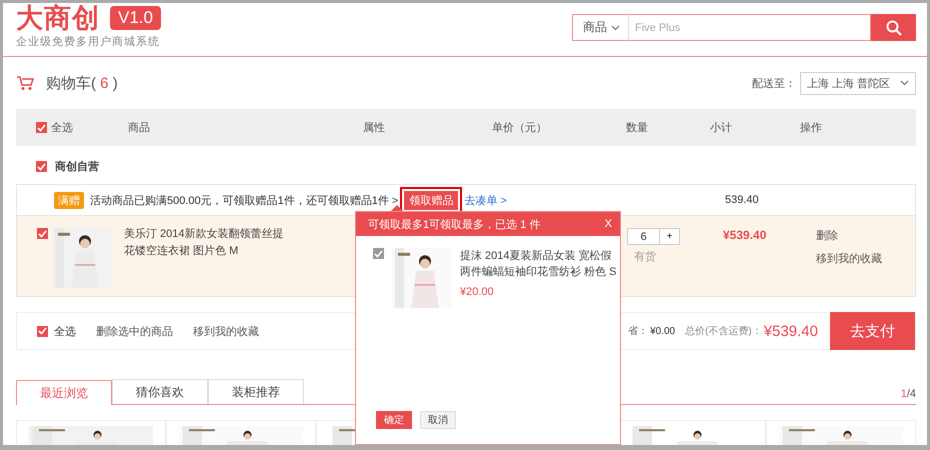 Image resolution: width=930 pixels, height=450 pixels. Describe the element at coordinates (438, 420) in the screenshot. I see `cancel-button: 取消` at that location.